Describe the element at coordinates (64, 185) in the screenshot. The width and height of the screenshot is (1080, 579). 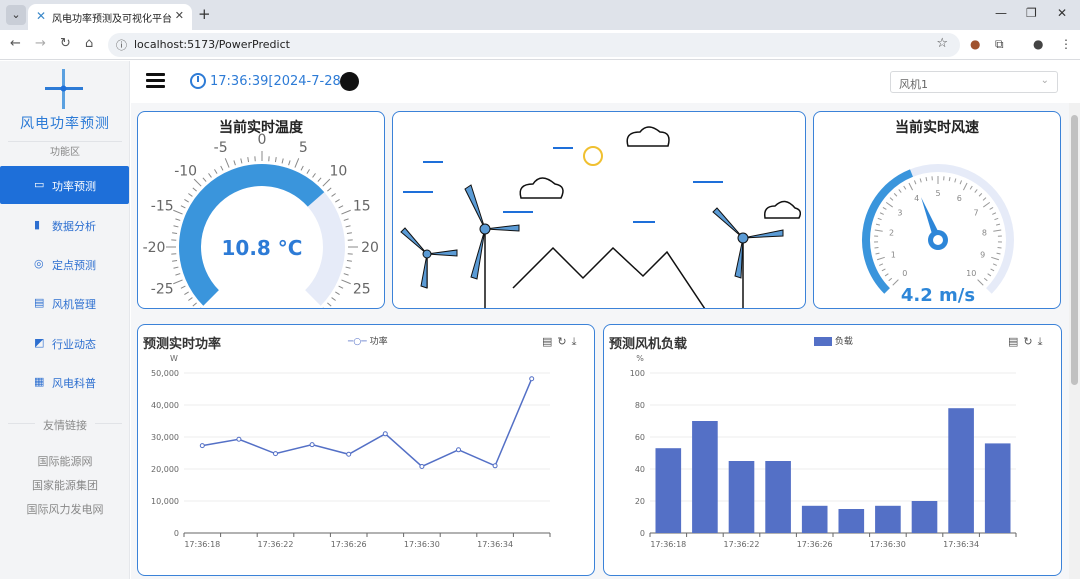
I see `sidebar-item-power-predict: ▭ 功率预测` at that location.